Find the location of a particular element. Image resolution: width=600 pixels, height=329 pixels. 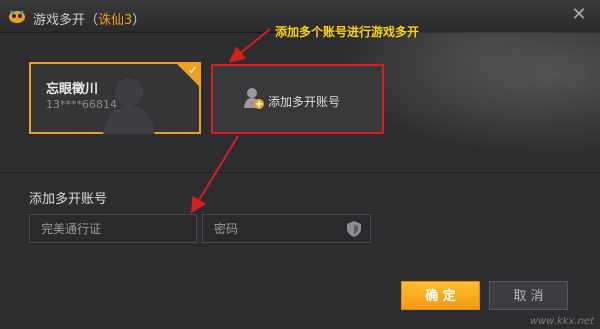

ok-button: 确 定 is located at coordinates (440, 295).